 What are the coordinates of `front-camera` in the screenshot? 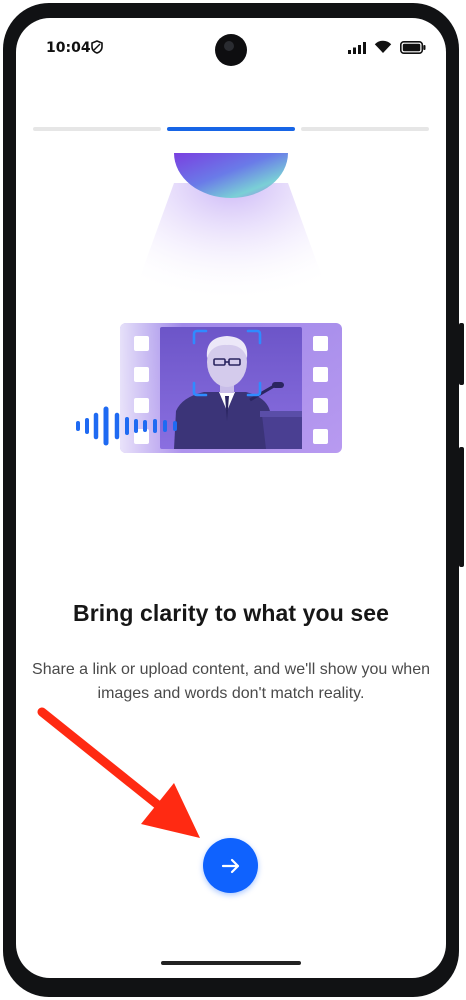 It's located at (231, 50).